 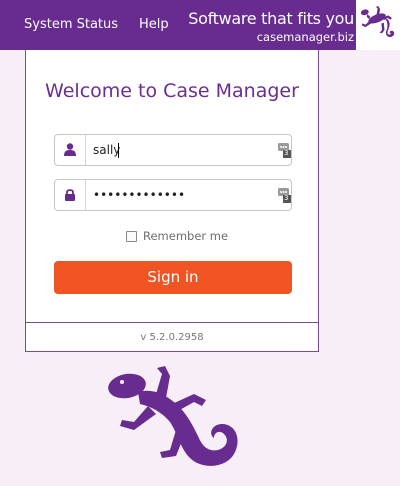 I want to click on brand-tagline: Software that fits you, so click(x=271, y=18).